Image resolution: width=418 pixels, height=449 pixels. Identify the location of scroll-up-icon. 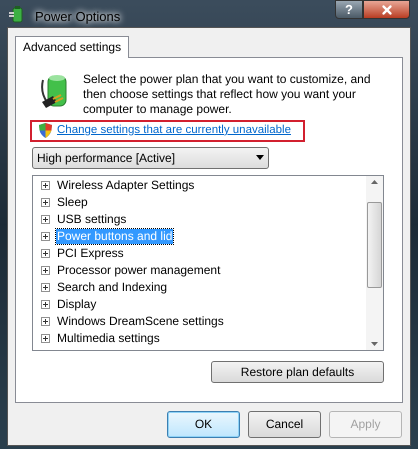
(374, 182).